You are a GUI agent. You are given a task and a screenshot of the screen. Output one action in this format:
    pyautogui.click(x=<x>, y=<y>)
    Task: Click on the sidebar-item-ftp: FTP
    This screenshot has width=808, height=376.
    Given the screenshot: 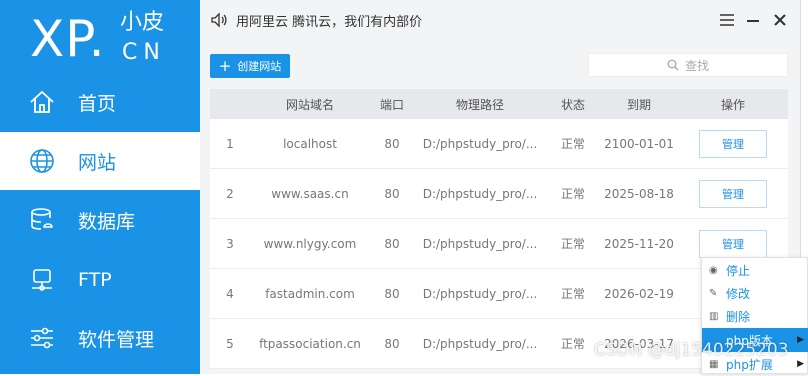 What is the action you would take?
    pyautogui.click(x=100, y=280)
    